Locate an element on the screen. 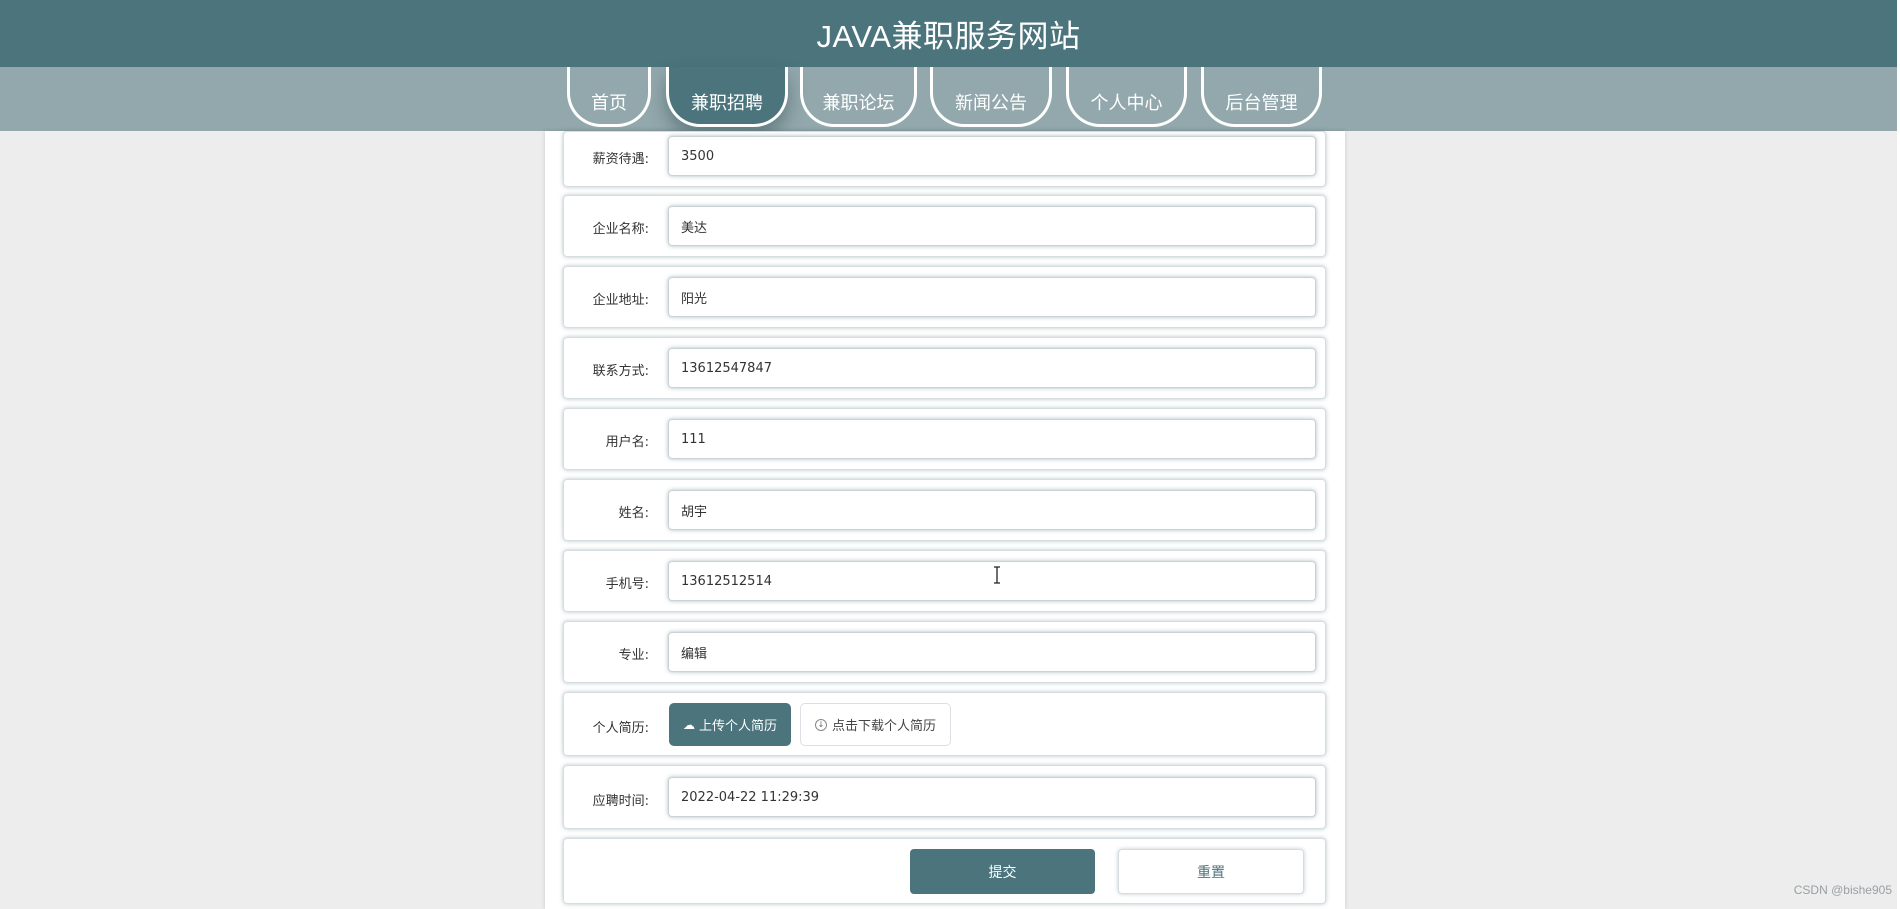 The image size is (1900, 909). company-address-input: 阳光 is located at coordinates (992, 297).